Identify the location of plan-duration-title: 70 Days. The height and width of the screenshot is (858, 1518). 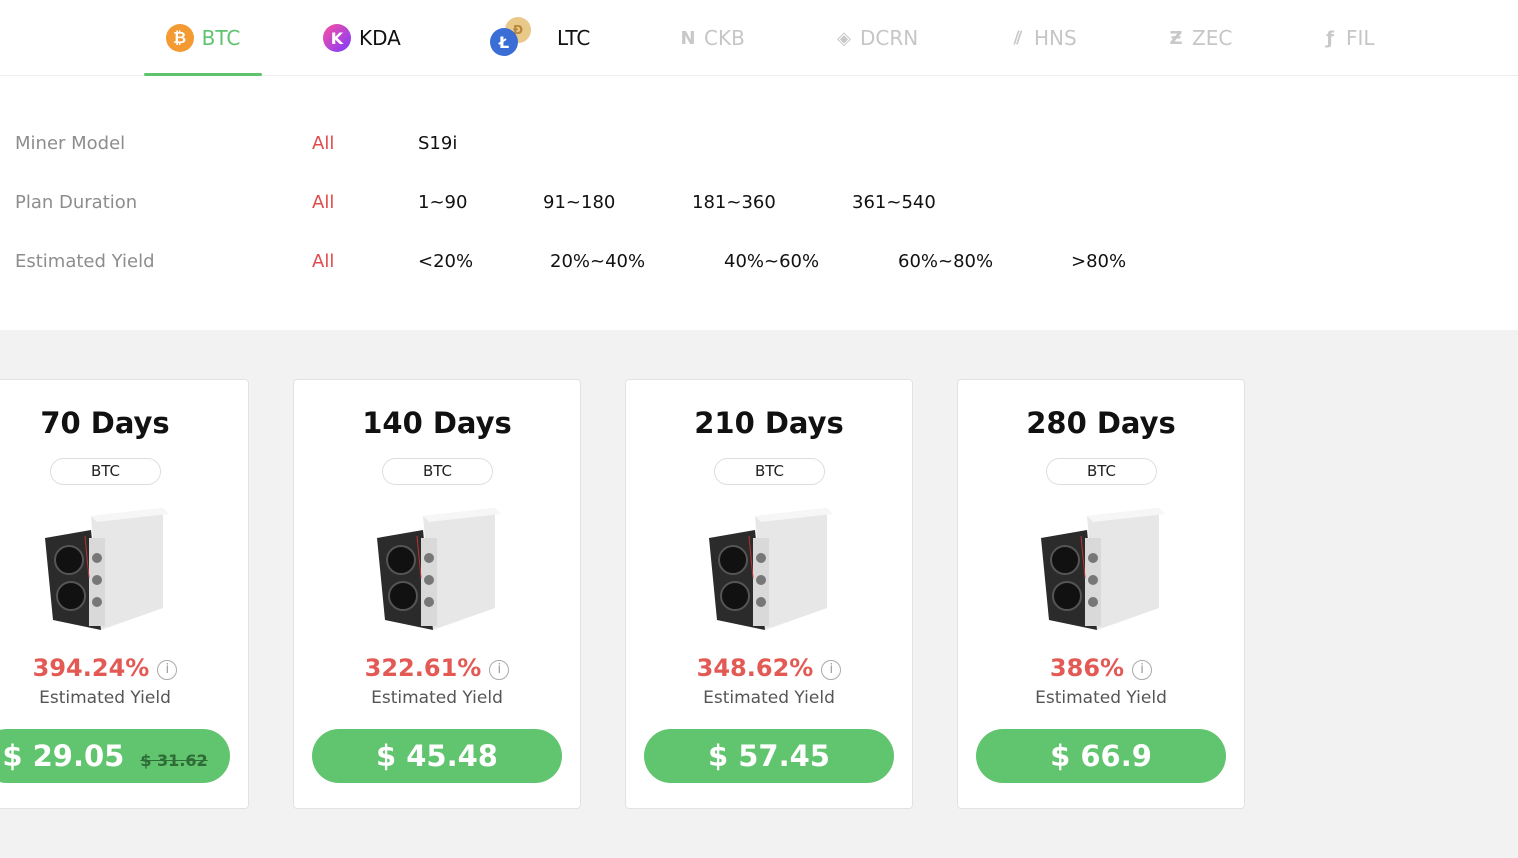
(105, 423).